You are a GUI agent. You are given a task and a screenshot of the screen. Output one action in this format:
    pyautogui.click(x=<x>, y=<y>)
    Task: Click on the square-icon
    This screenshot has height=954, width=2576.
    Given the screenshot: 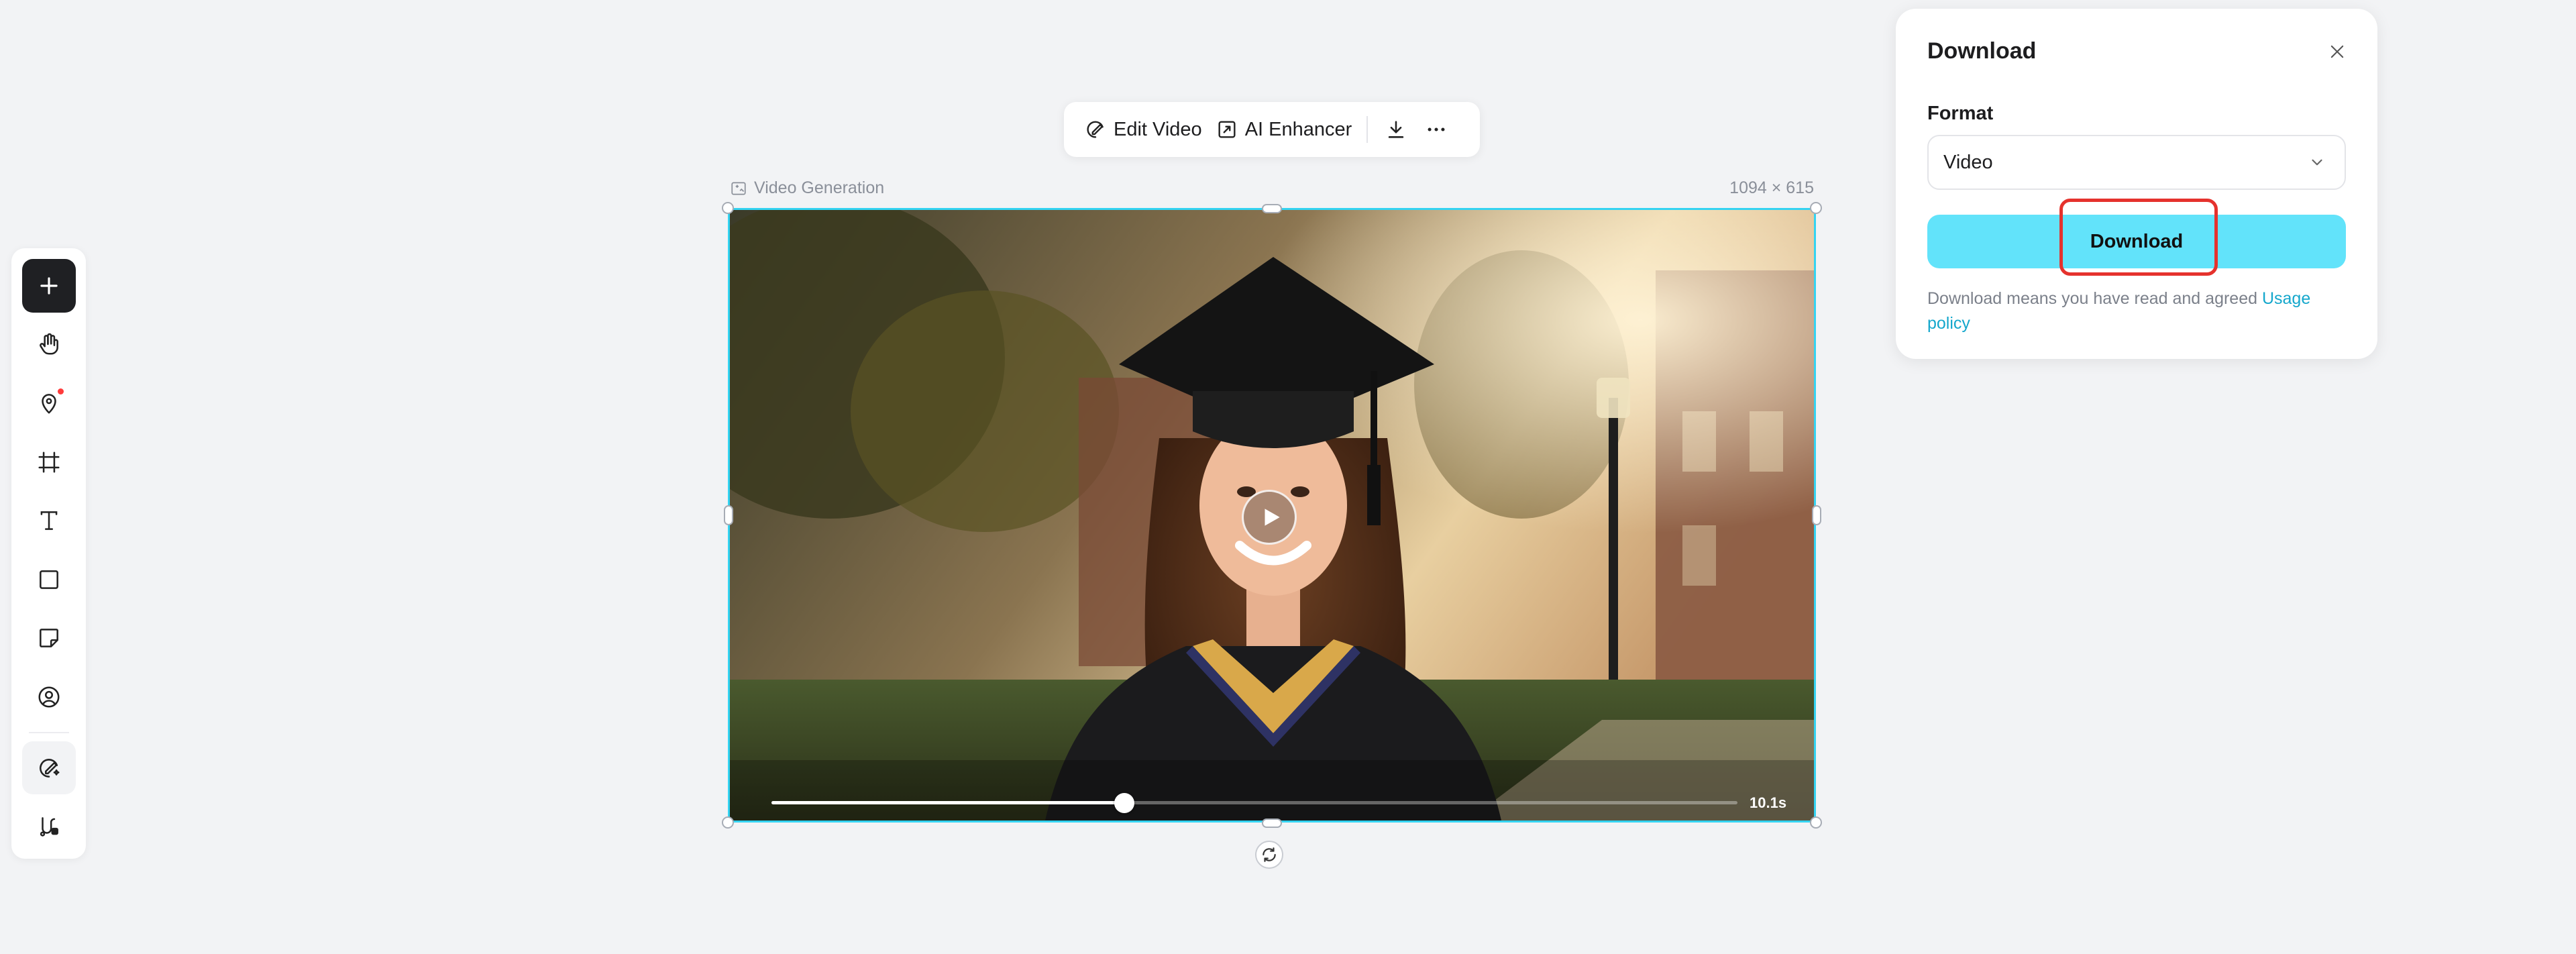 What is the action you would take?
    pyautogui.click(x=48, y=579)
    